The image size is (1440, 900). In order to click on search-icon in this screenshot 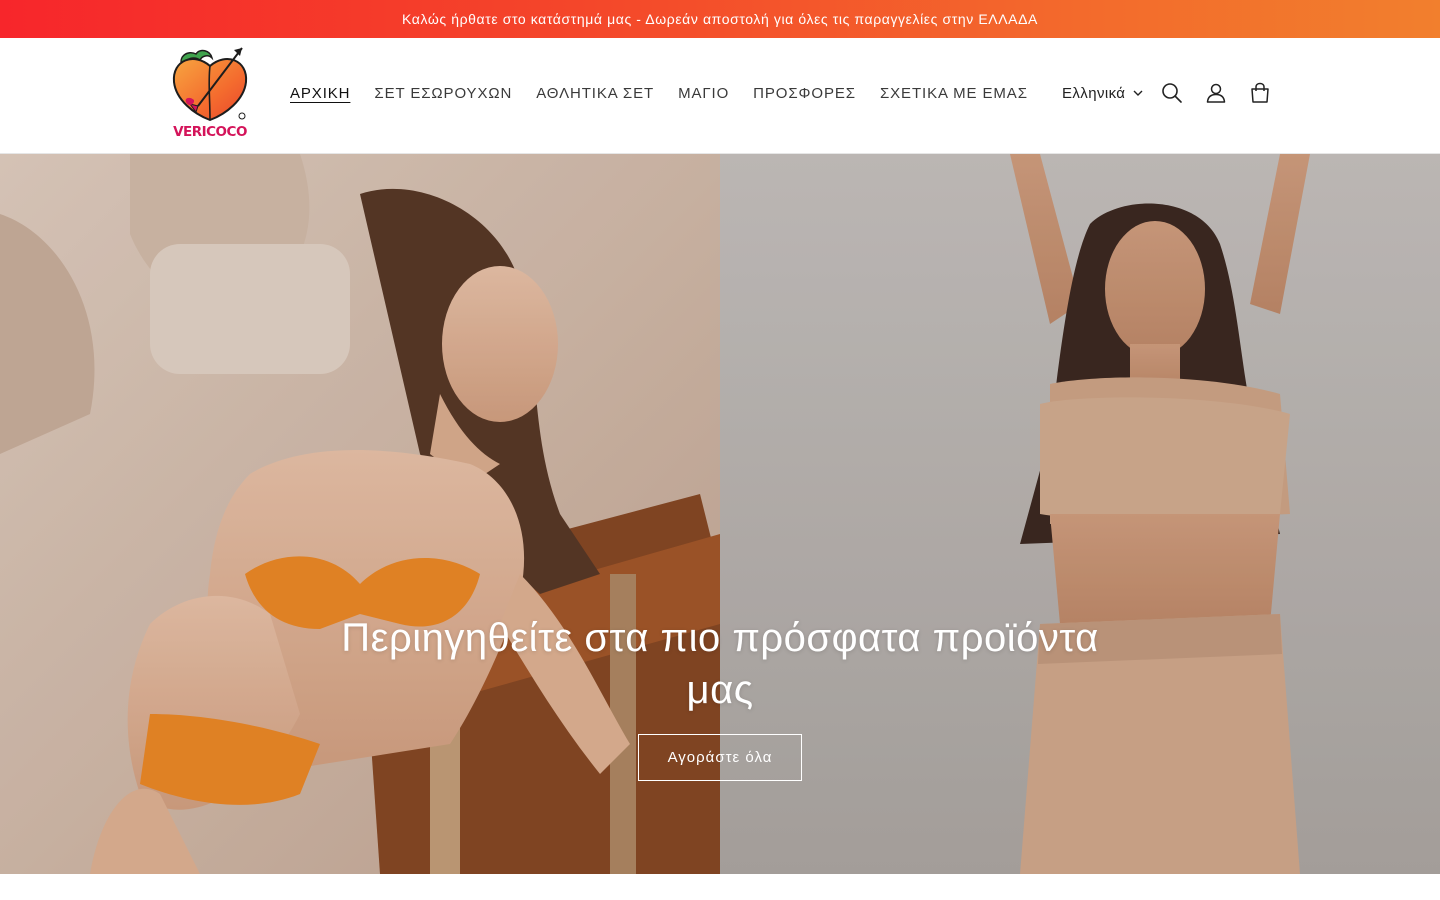, I will do `click(1172, 93)`.